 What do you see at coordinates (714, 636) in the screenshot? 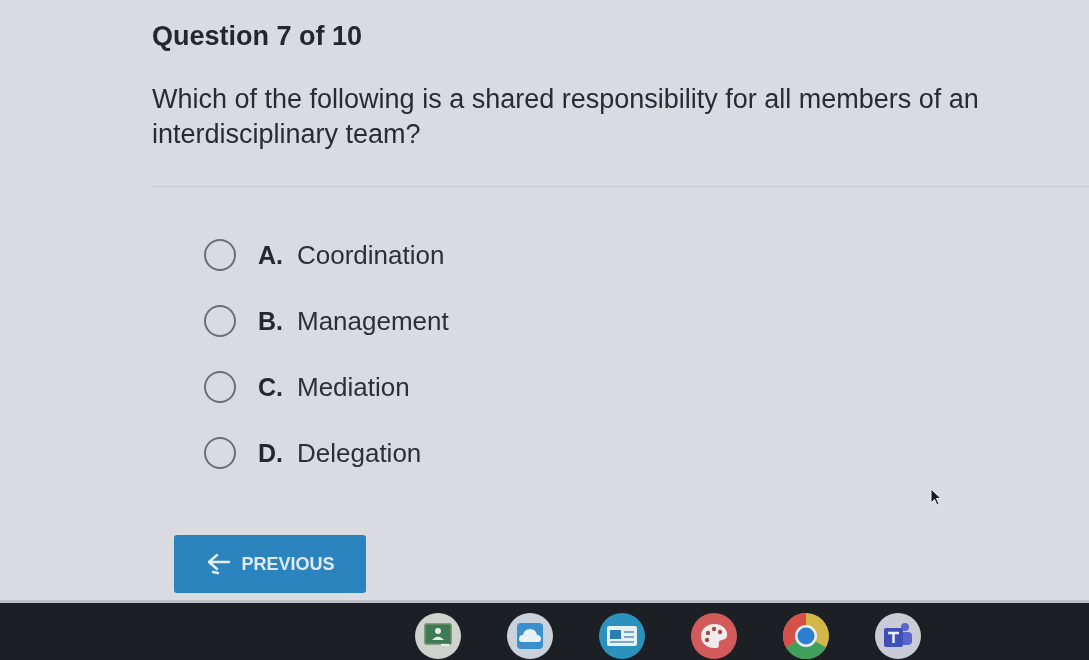
I see `palette-icon` at bounding box center [714, 636].